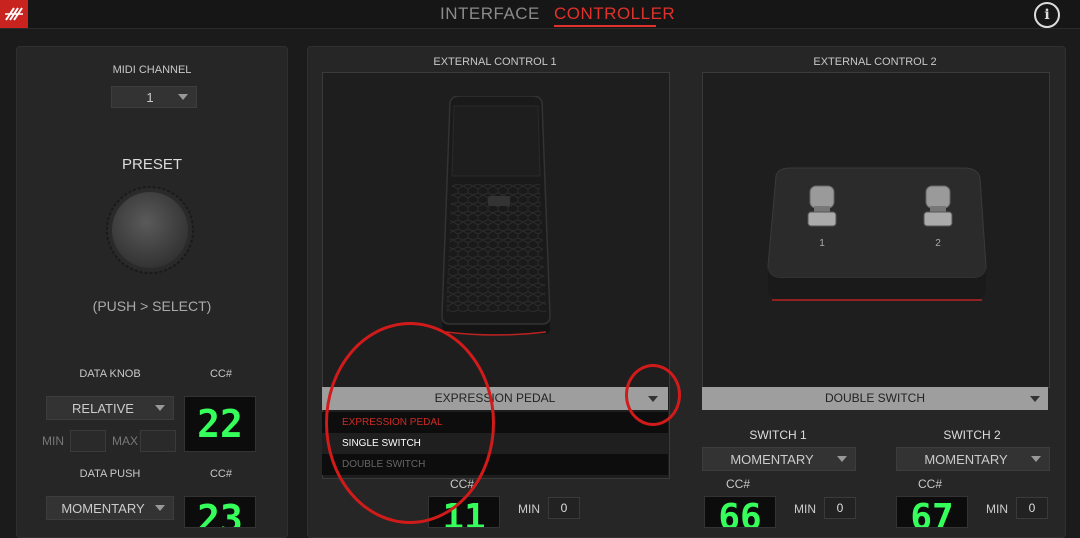 This screenshot has width=1080, height=538. Describe the element at coordinates (220, 424) in the screenshot. I see `data-knob-cc-display: 22` at that location.